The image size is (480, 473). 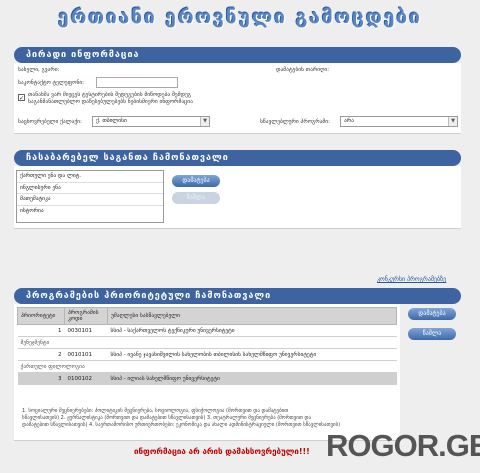 What do you see at coordinates (86, 378) in the screenshot?
I see `code-cell: 0100102` at bounding box center [86, 378].